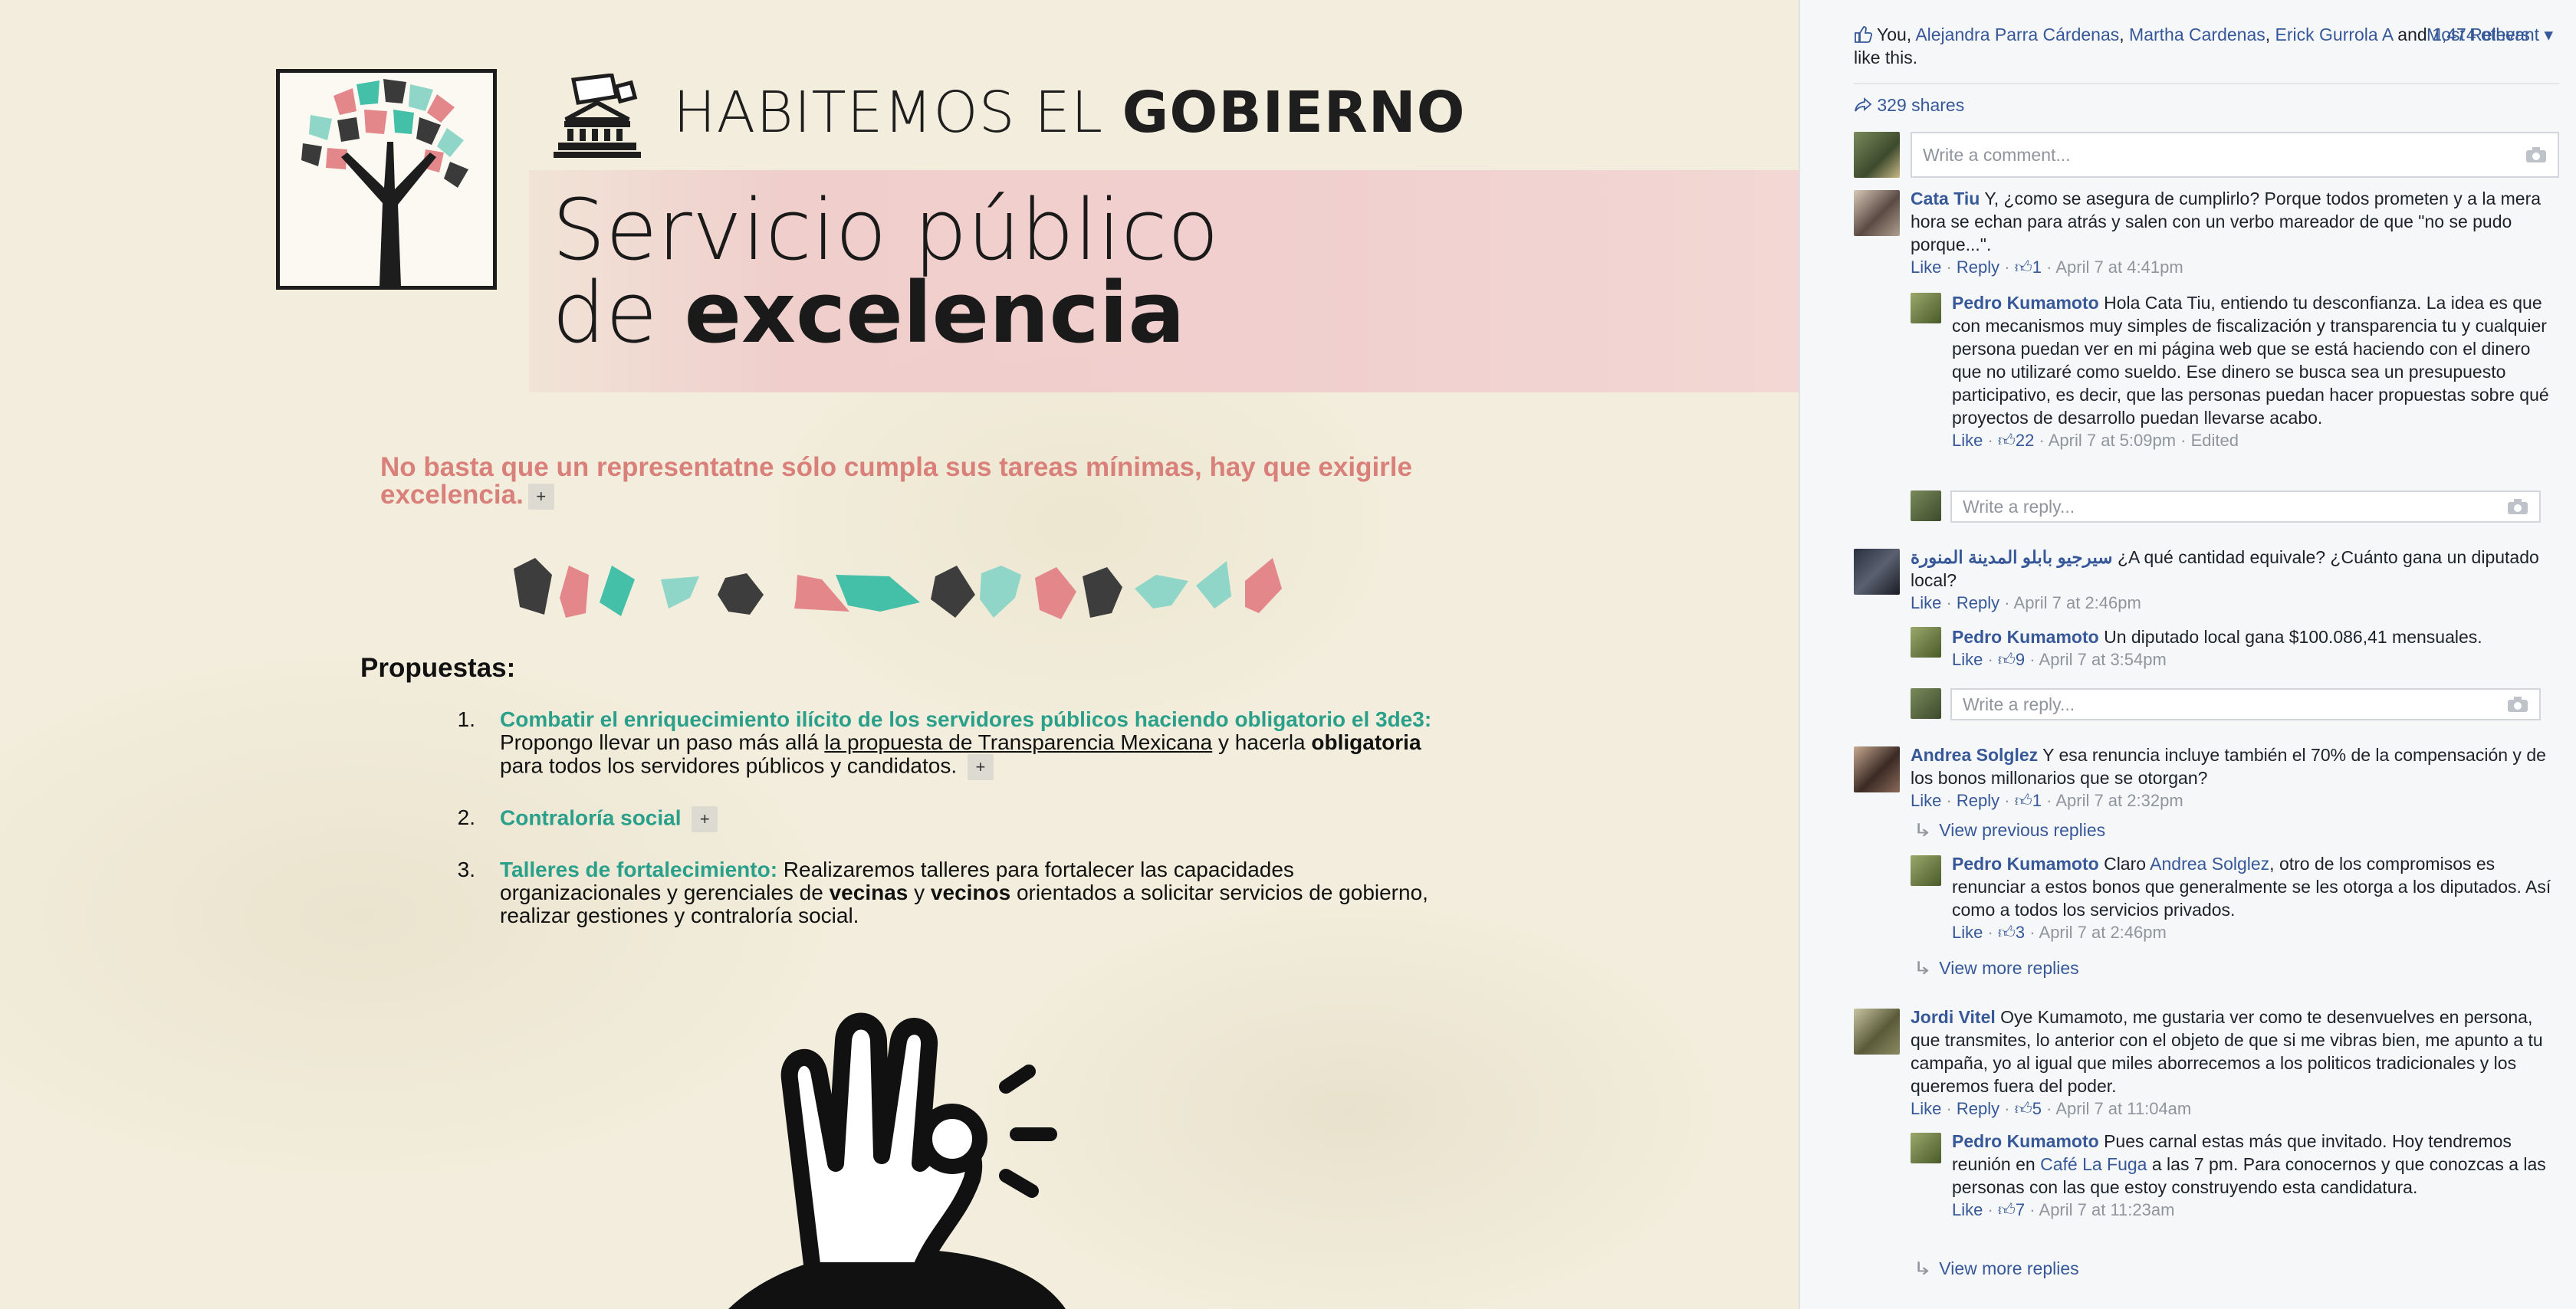  I want to click on commenter-name: سيرجيو بابلو المدينة المنورة, so click(2012, 557).